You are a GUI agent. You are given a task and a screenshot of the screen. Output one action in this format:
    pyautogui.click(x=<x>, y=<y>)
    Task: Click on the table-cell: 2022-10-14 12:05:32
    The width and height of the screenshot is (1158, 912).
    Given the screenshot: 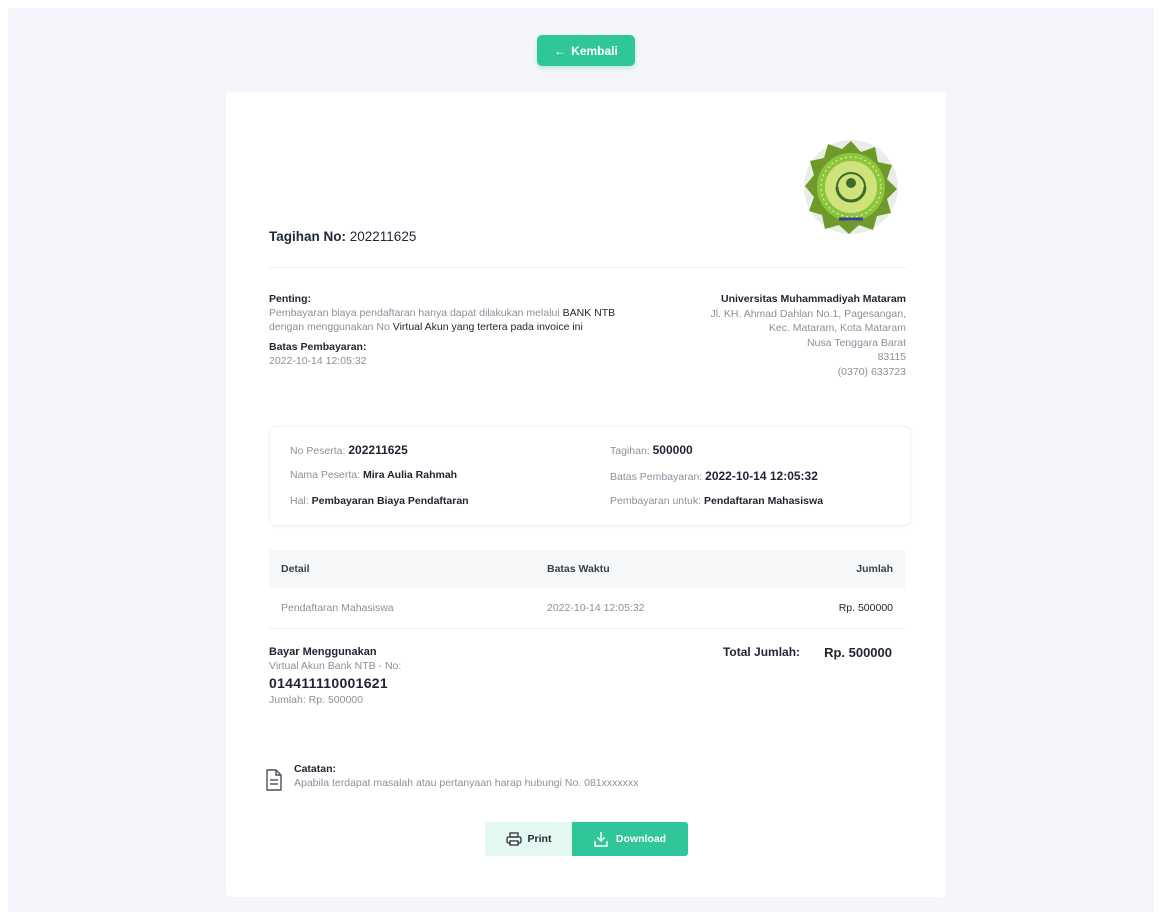 What is the action you would take?
    pyautogui.click(x=596, y=608)
    